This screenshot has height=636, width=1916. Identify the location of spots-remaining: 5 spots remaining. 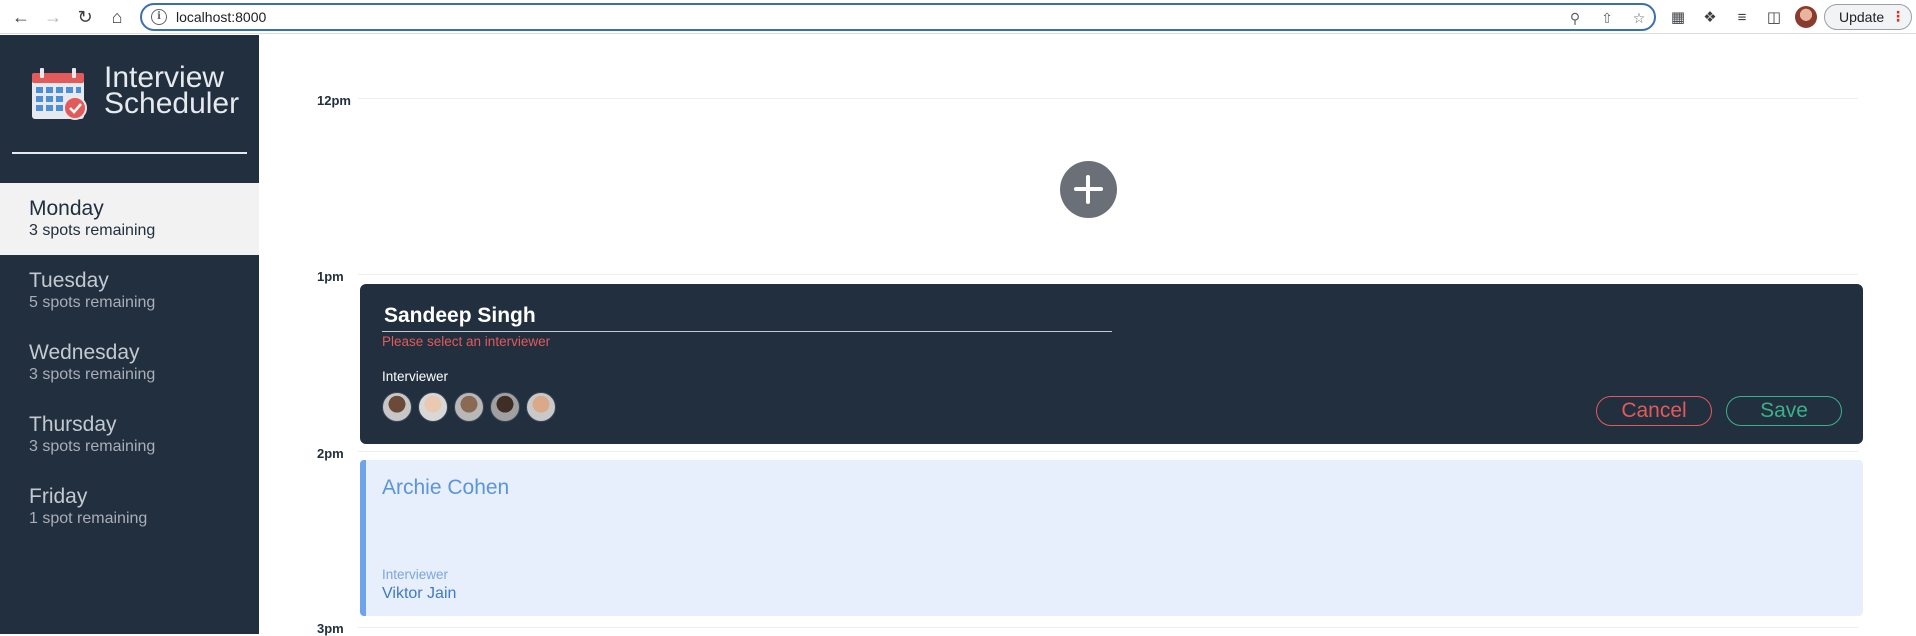
(92, 302).